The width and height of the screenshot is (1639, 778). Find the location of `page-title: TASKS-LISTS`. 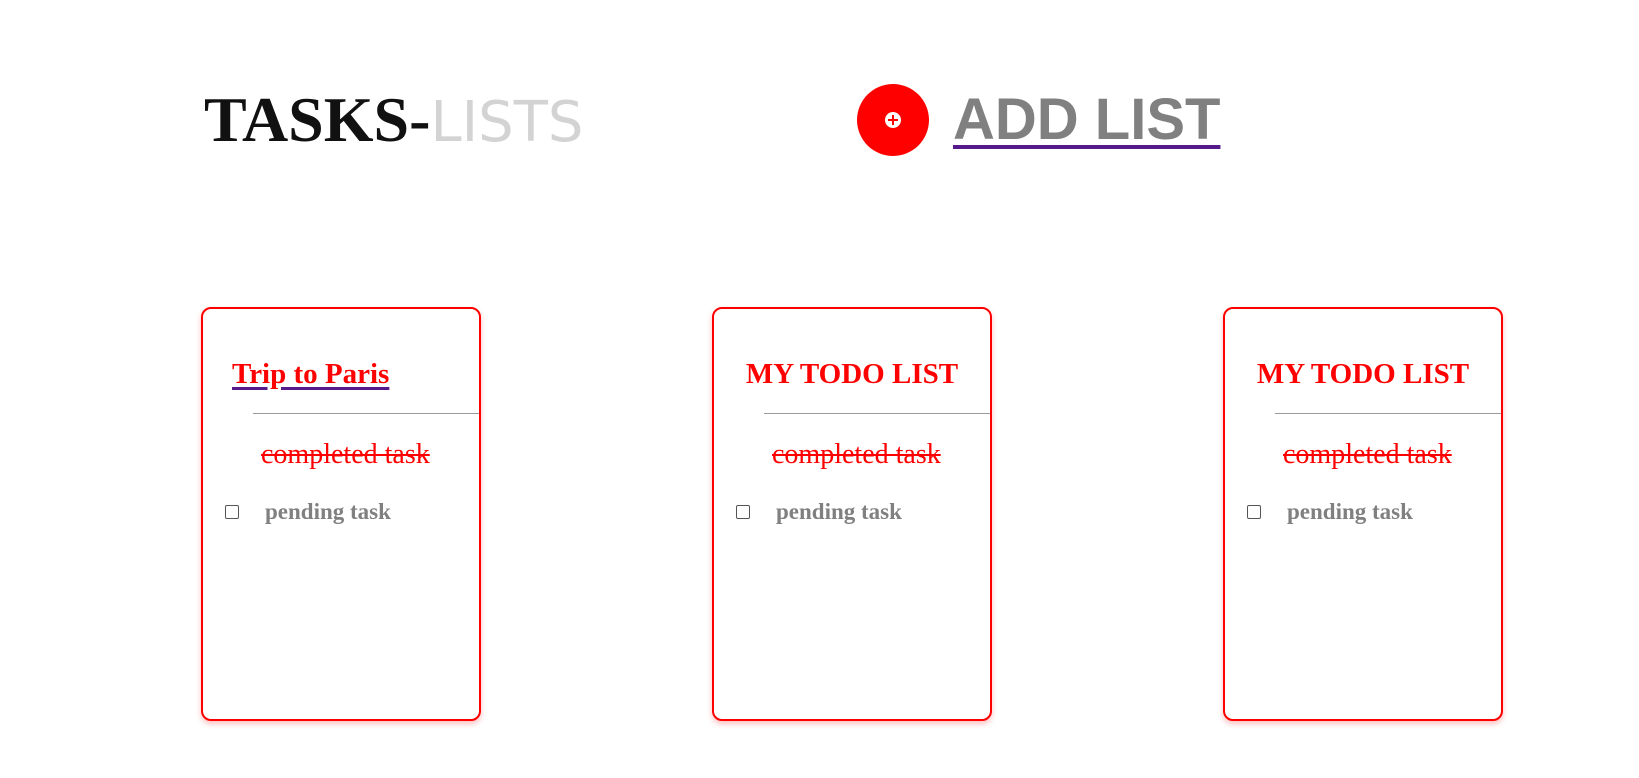

page-title: TASKS-LISTS is located at coordinates (393, 120).